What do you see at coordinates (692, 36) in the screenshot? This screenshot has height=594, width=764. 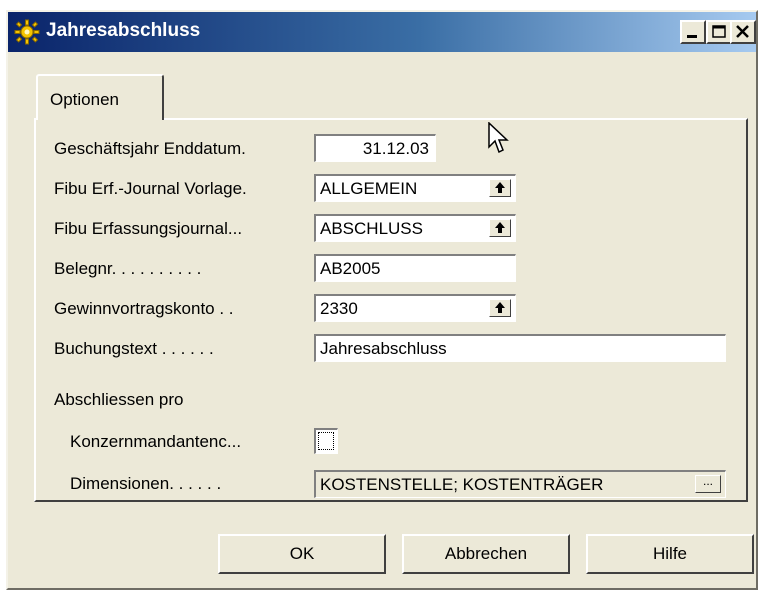 I see `minimize-icon` at bounding box center [692, 36].